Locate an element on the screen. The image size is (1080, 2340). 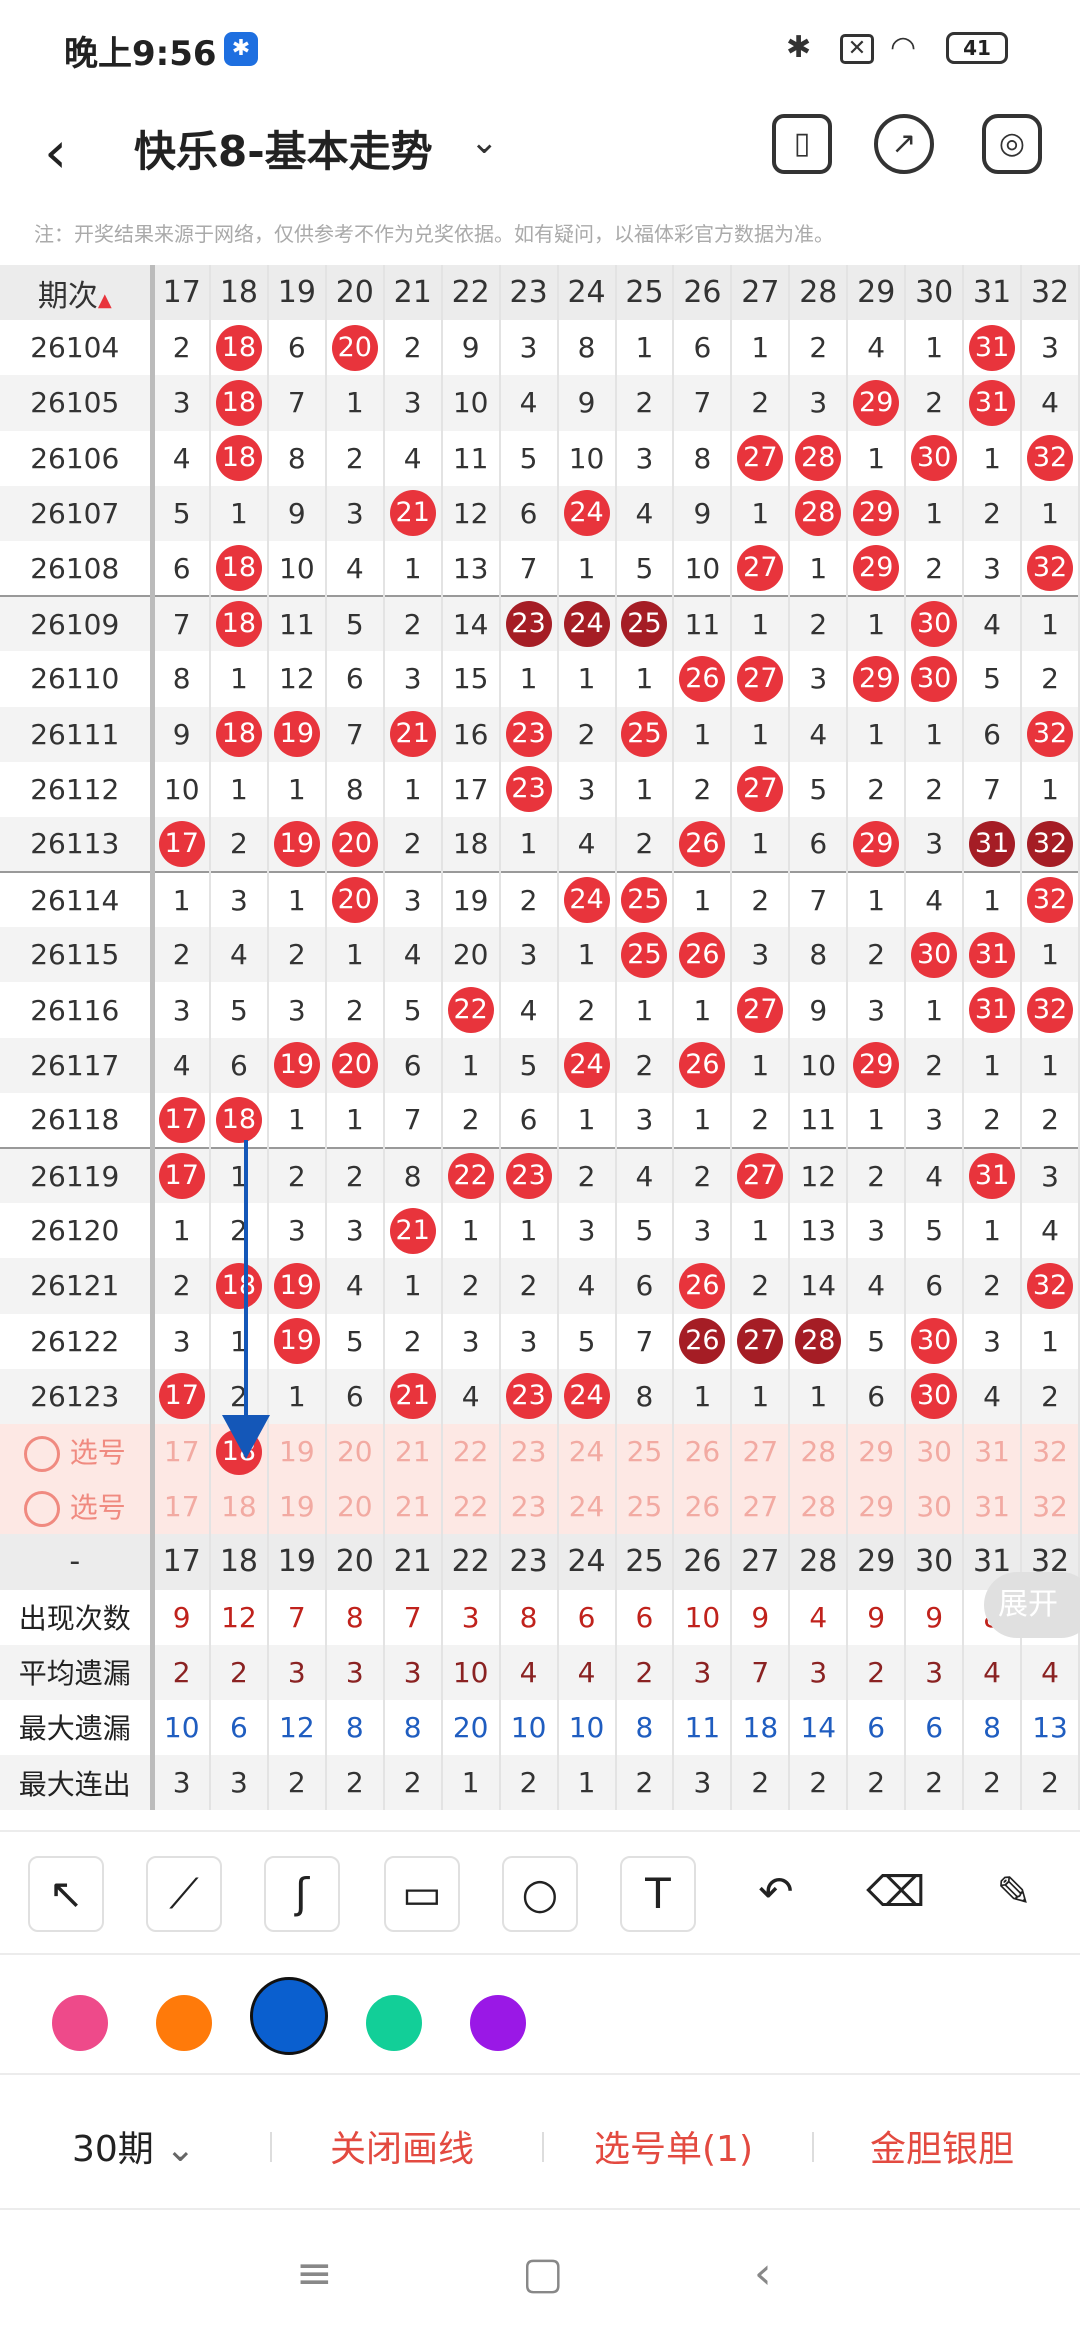
system-nav-bar: ≡ ▢ ‹ is located at coordinates (540, 2275).